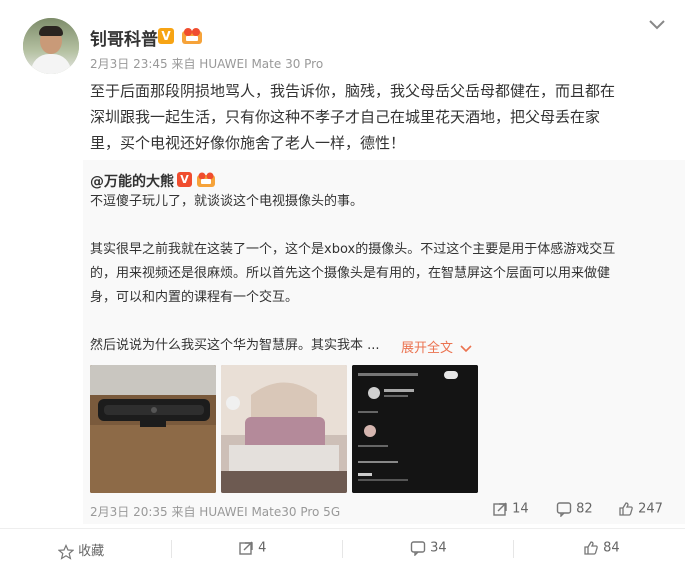  I want to click on comment-button: 34, so click(428, 548).